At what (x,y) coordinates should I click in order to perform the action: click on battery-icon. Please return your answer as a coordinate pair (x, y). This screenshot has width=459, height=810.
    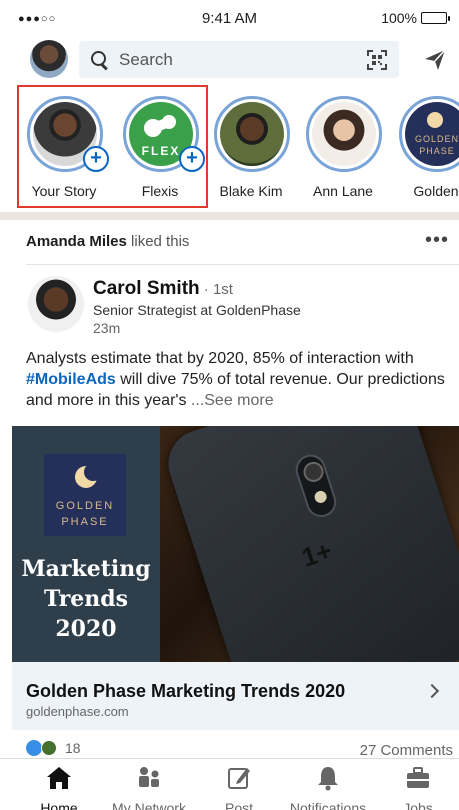
    Looking at the image, I should click on (435, 18).